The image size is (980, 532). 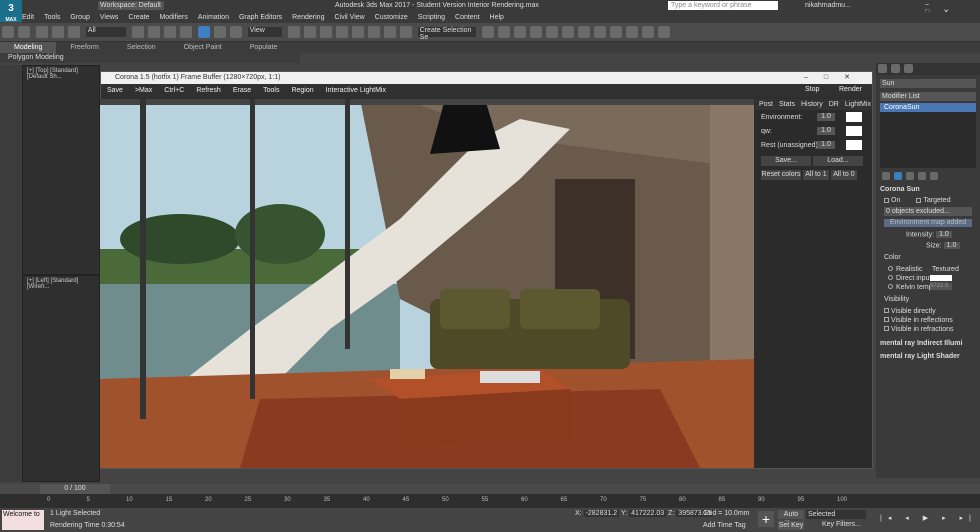 I want to click on align-icon, so click(x=503, y=32).